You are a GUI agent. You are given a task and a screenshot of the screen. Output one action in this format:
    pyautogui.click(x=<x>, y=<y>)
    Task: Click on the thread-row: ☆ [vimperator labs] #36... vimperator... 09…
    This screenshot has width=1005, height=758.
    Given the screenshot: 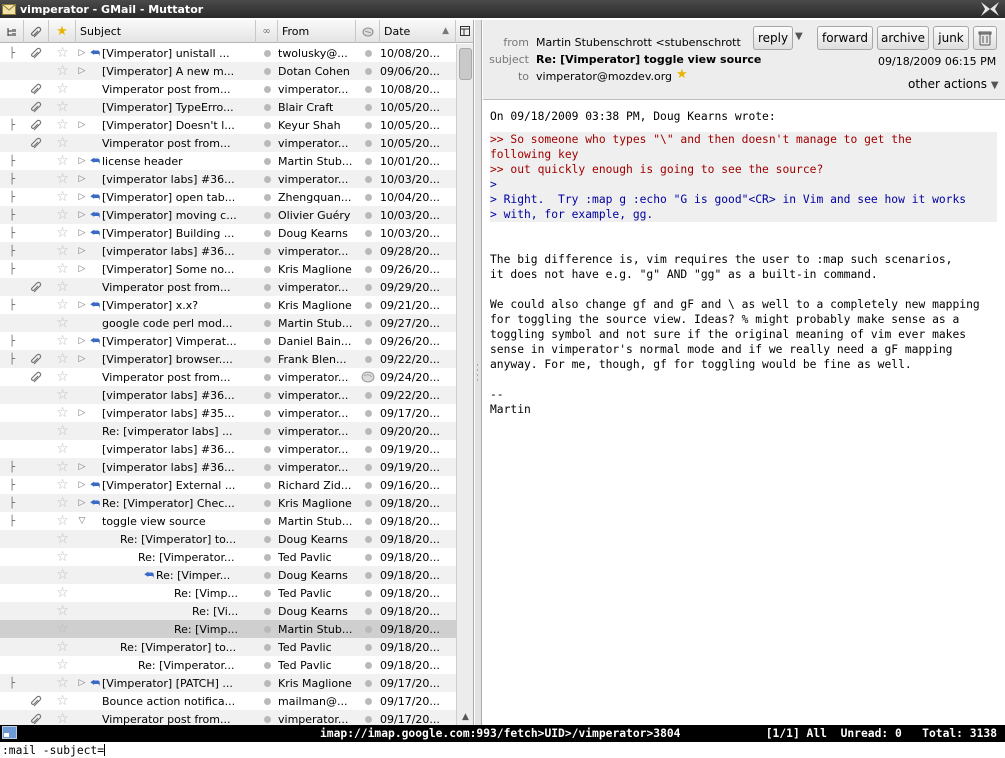 What is the action you would take?
    pyautogui.click(x=228, y=395)
    